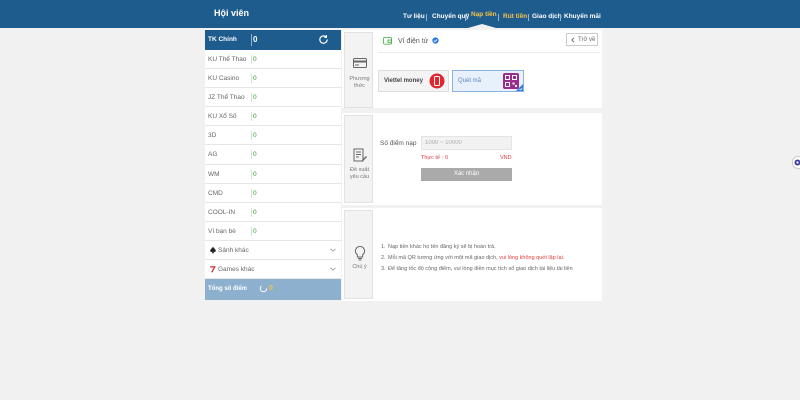 The image size is (800, 400). What do you see at coordinates (227, 59) in the screenshot?
I see `account-label: KU Thể Thao` at bounding box center [227, 59].